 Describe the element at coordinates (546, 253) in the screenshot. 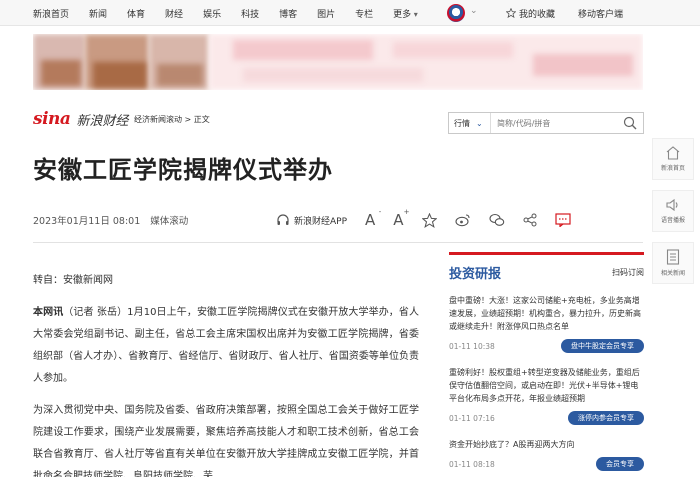

I see `panel-accent-bar` at that location.